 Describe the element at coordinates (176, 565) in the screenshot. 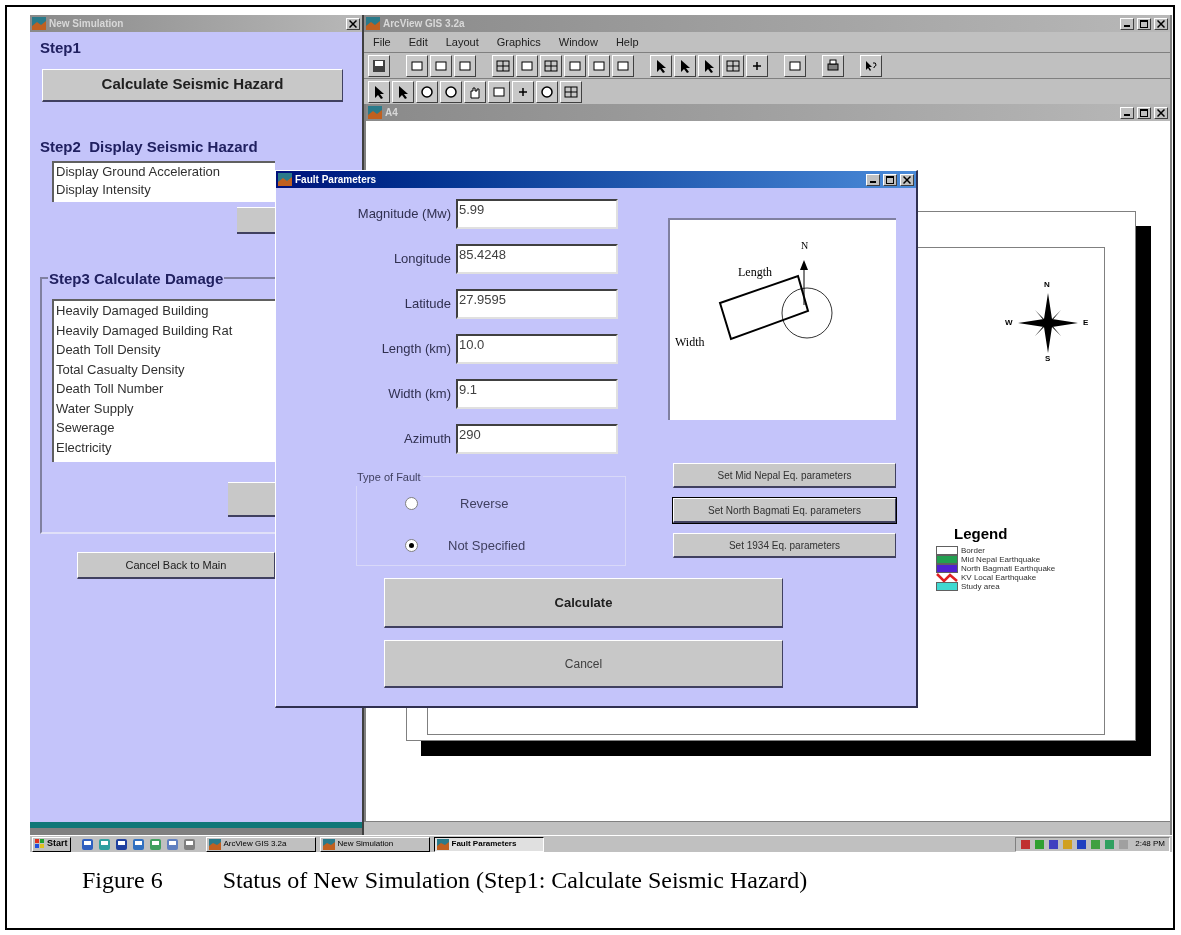

I see `cancel-button: Cancel Back to Main` at that location.